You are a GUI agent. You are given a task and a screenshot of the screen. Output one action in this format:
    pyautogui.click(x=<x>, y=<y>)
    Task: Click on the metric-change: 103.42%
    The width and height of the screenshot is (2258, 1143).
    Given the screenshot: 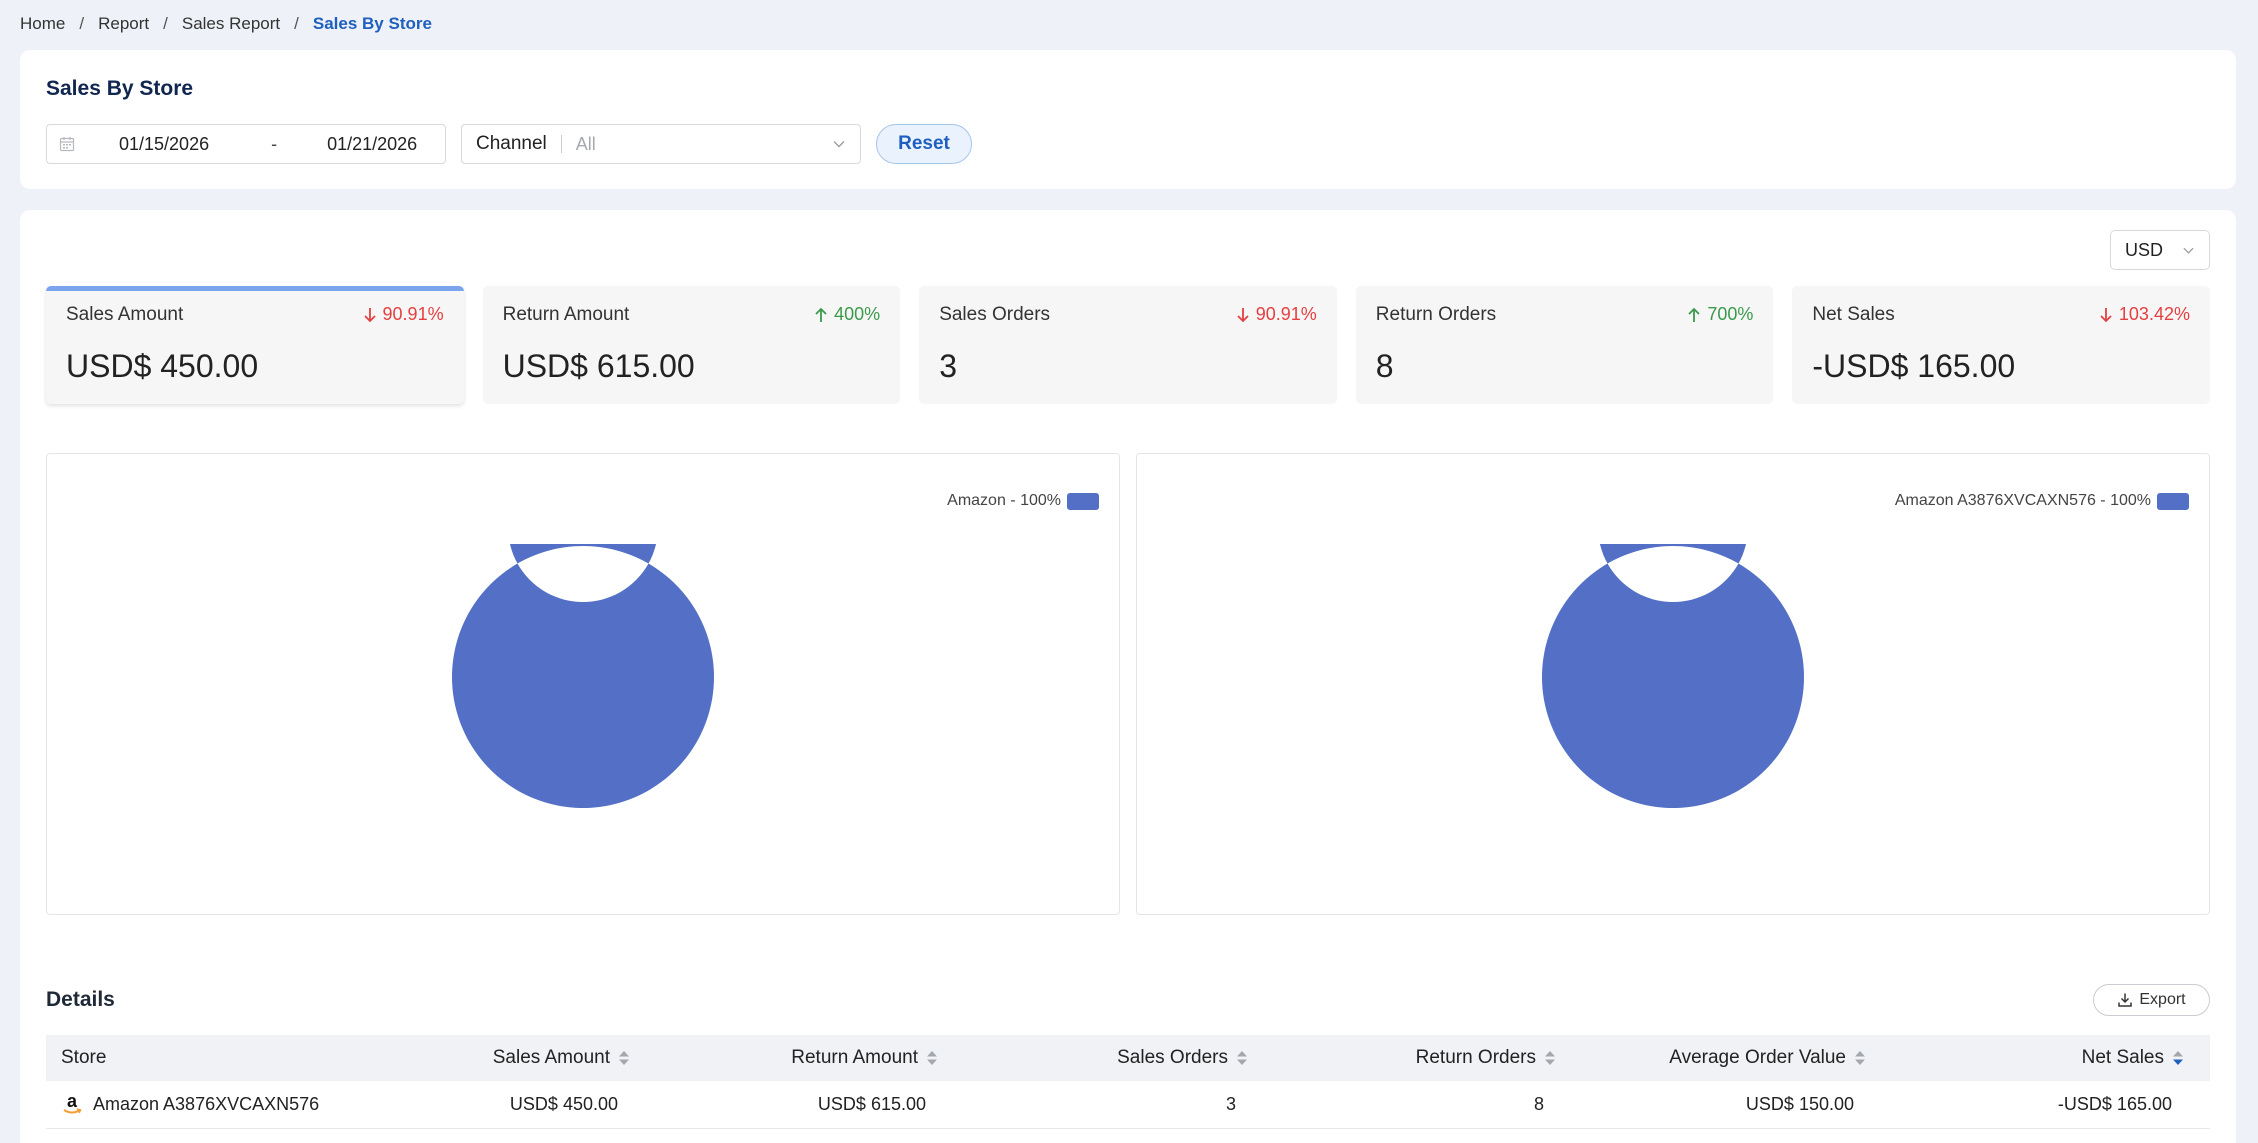 What is the action you would take?
    pyautogui.click(x=2144, y=314)
    